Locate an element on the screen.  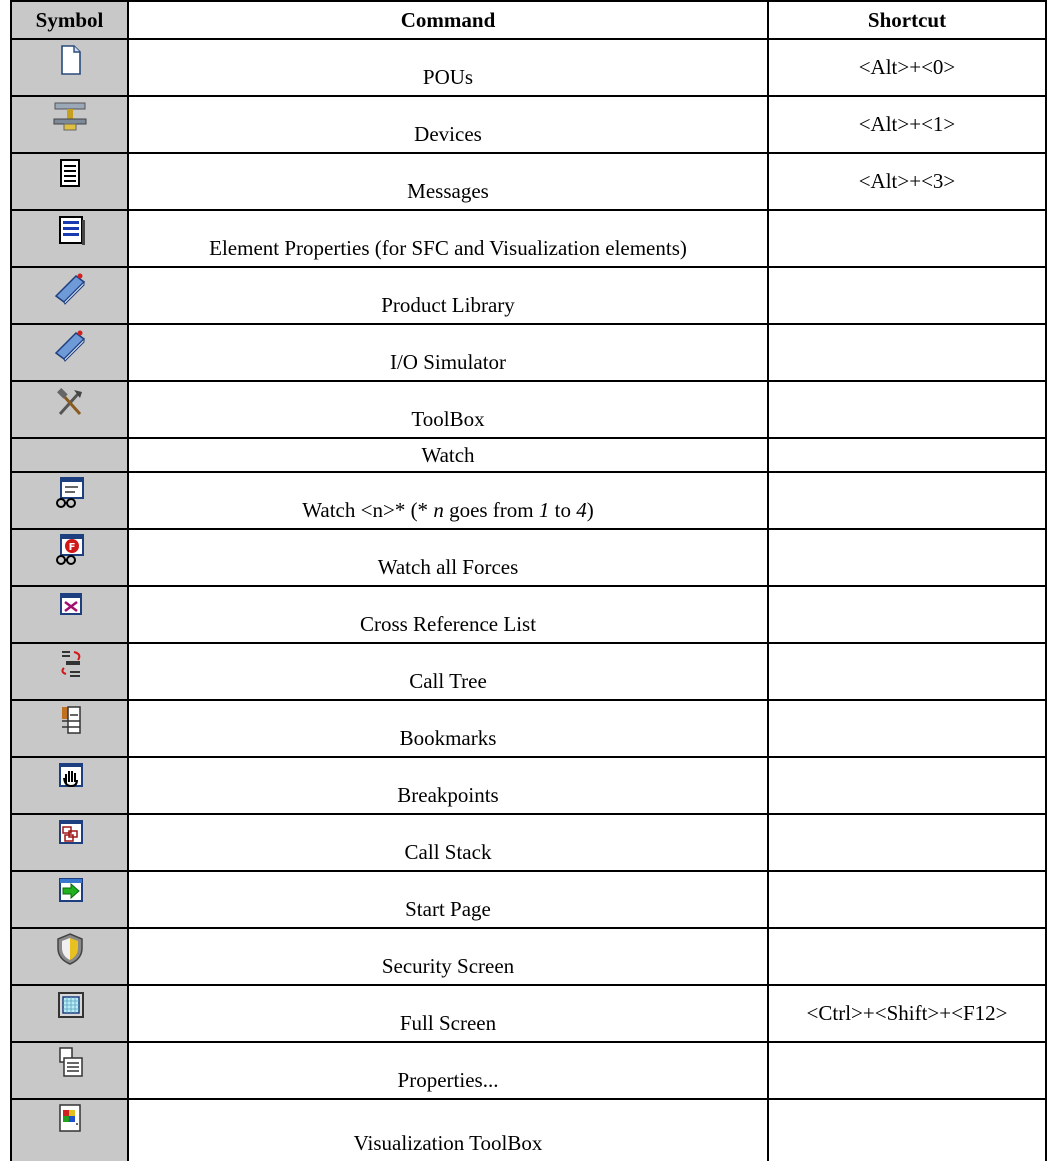
table-row: Visualization ToolBox is located at coordinates (528, 1129).